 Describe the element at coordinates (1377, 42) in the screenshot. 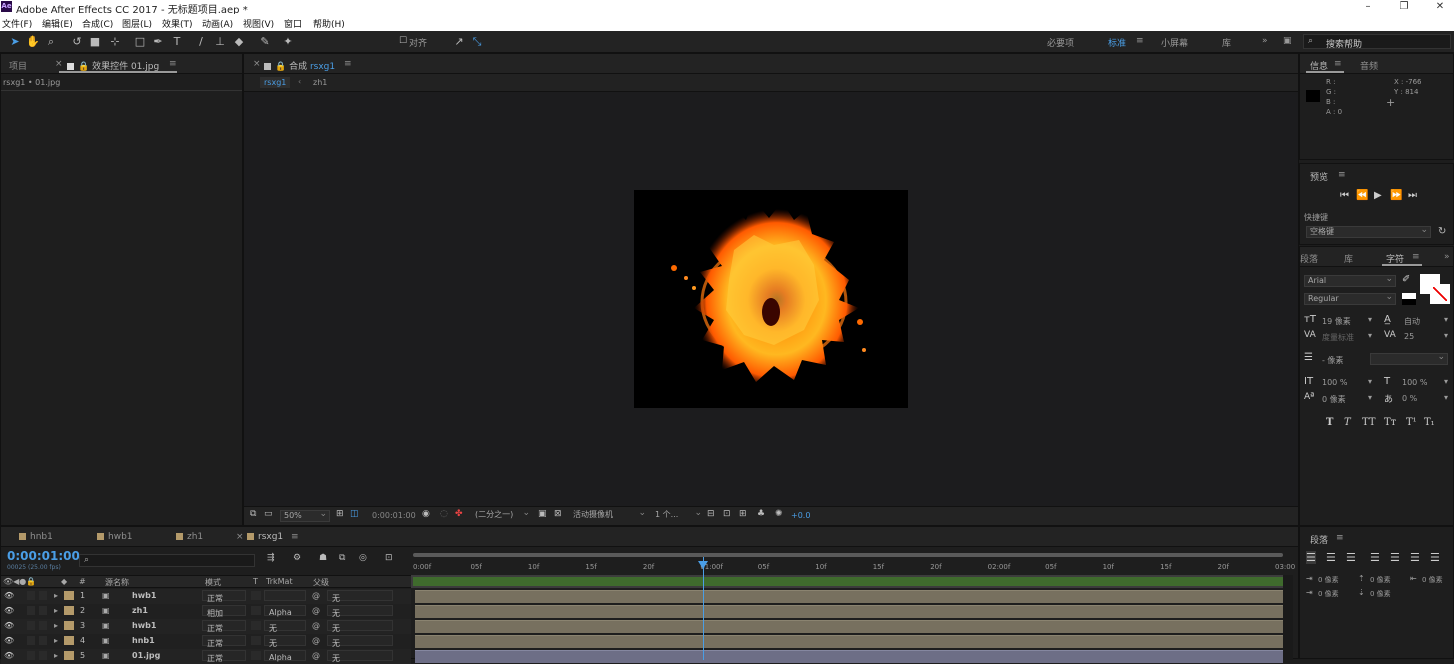

I see `search-help-field: ⌕ 搜索帮助` at that location.